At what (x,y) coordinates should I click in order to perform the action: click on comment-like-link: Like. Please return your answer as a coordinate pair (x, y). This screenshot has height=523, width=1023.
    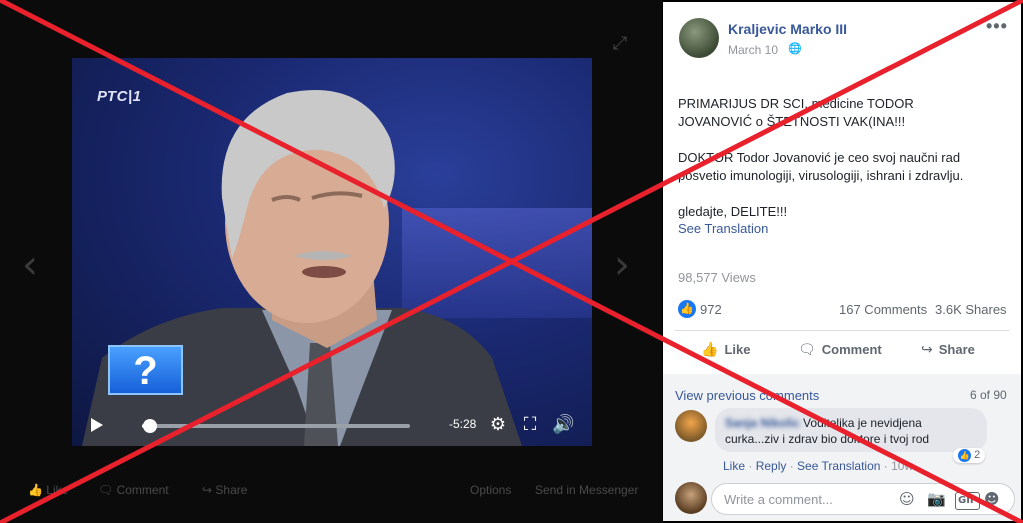
    Looking at the image, I should click on (734, 466).